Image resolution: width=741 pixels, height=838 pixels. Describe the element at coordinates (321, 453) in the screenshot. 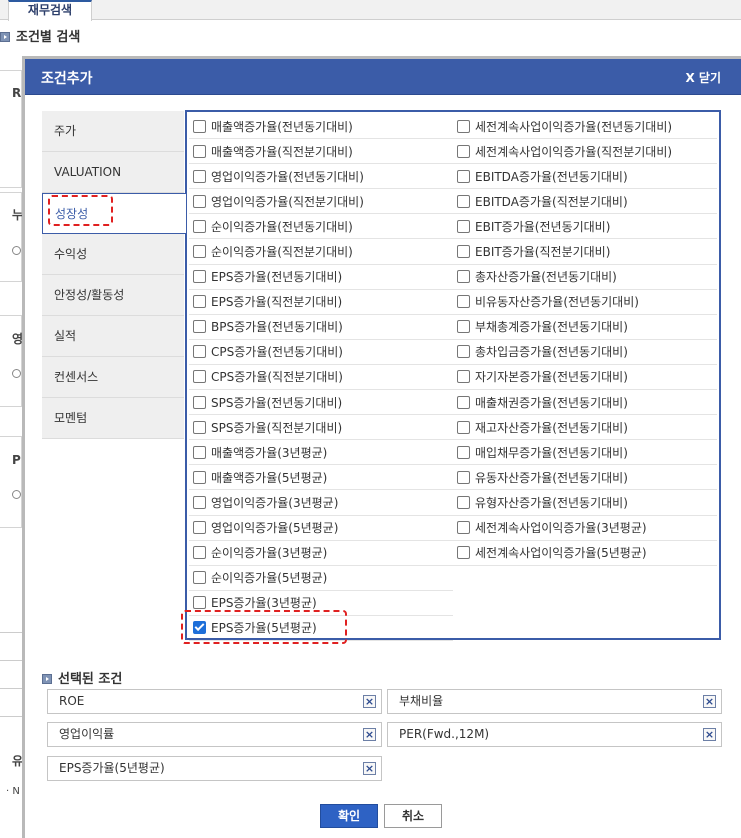

I see `condition-option: 매출액증가율(3년평균)` at that location.